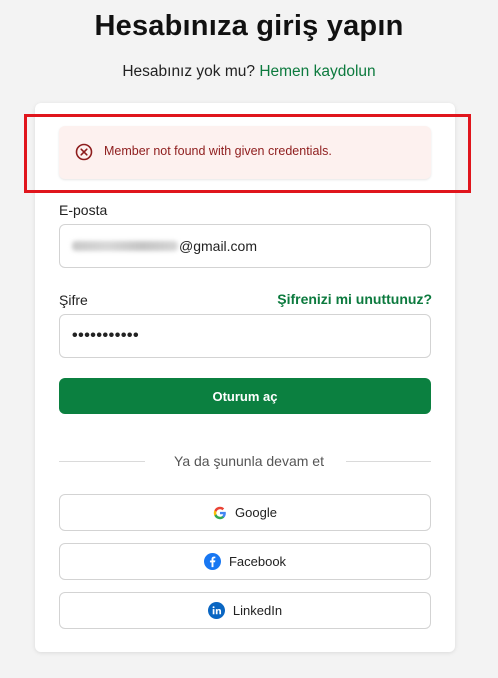 The image size is (498, 678). I want to click on google-label: Google, so click(256, 512).